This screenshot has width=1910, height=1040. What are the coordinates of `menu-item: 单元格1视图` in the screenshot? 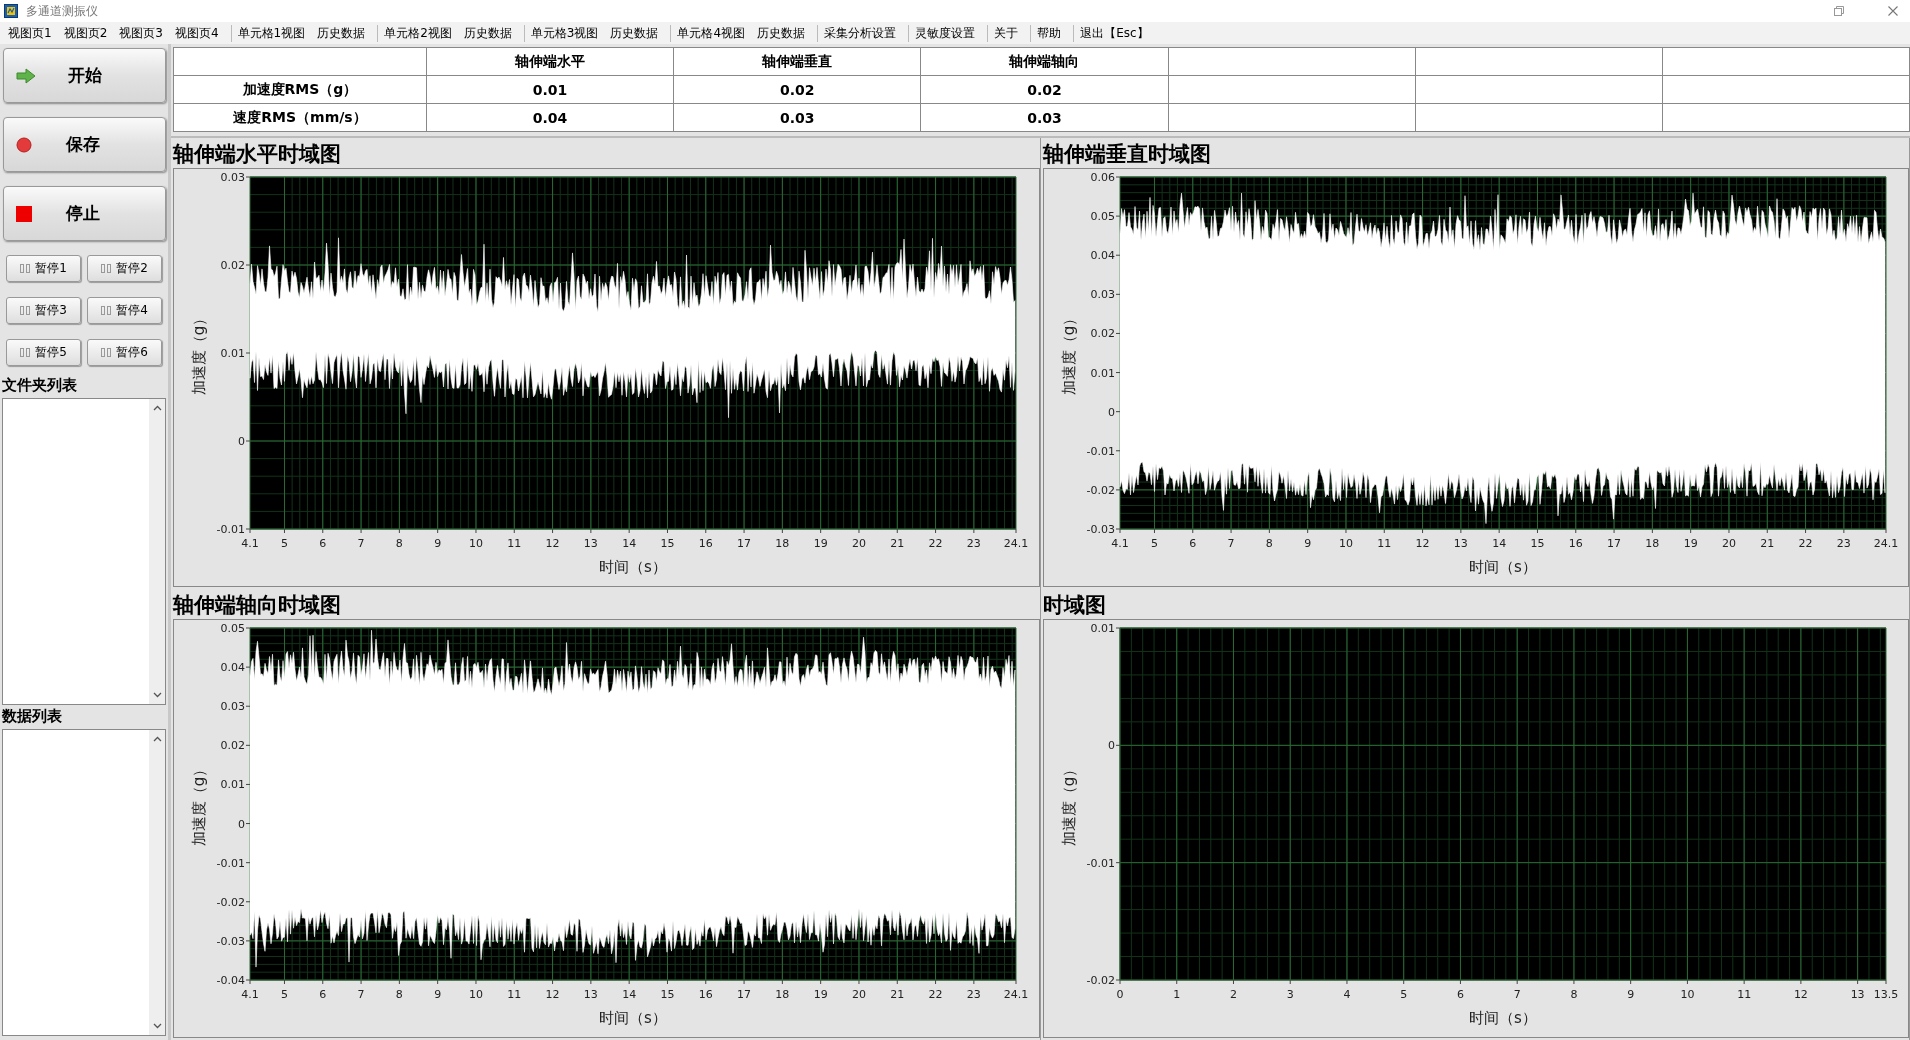 It's located at (271, 33).